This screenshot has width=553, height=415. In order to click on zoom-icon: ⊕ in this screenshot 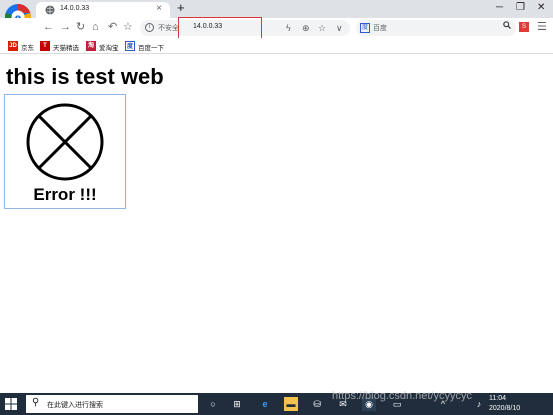, I will do `click(306, 28)`.